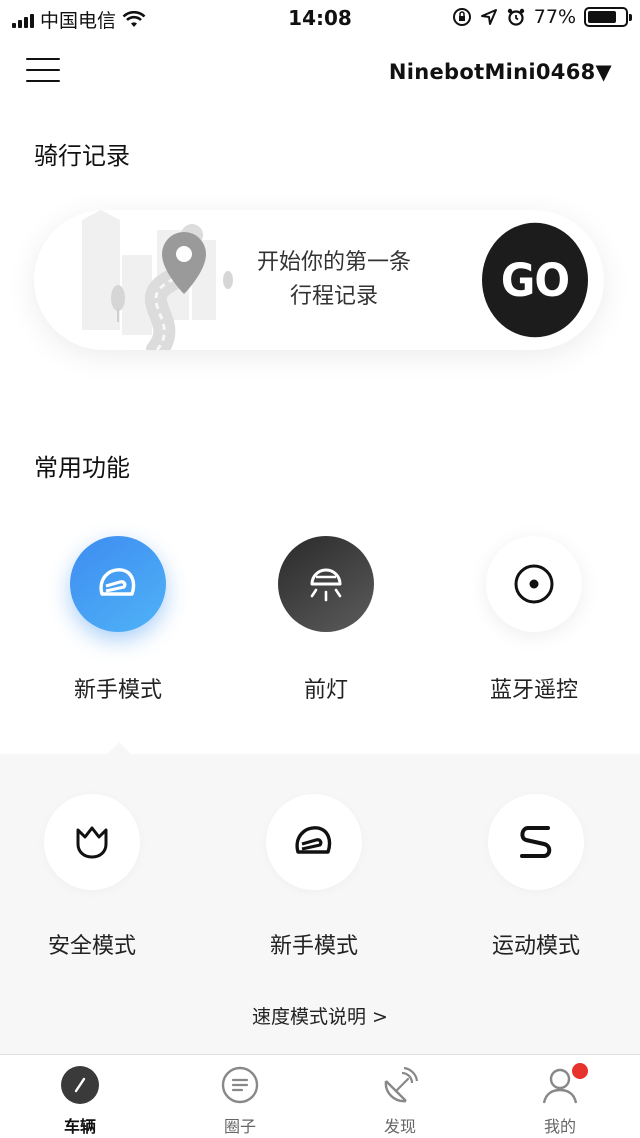 This screenshot has width=640, height=1138. I want to click on sport-mode-circle, so click(536, 842).